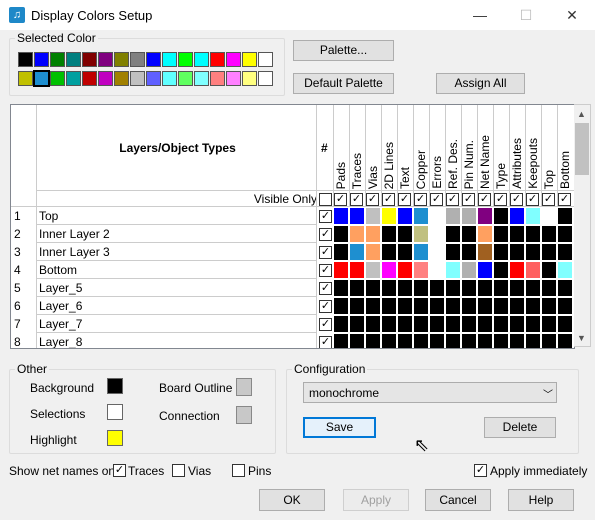  Describe the element at coordinates (572, 15) in the screenshot. I see `close-button: ✕` at that location.